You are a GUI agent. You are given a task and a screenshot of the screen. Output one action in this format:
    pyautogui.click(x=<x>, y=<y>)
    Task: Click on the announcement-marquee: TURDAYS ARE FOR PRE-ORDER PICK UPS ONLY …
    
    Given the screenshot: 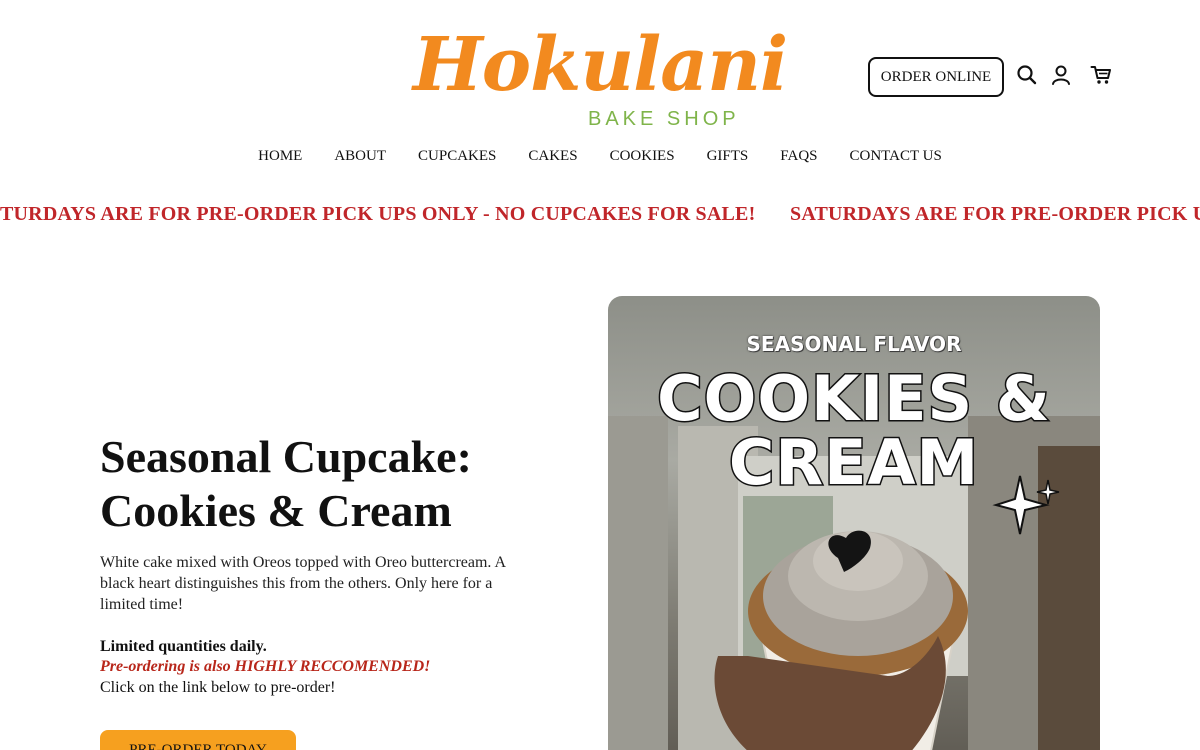 What is the action you would take?
    pyautogui.click(x=600, y=218)
    